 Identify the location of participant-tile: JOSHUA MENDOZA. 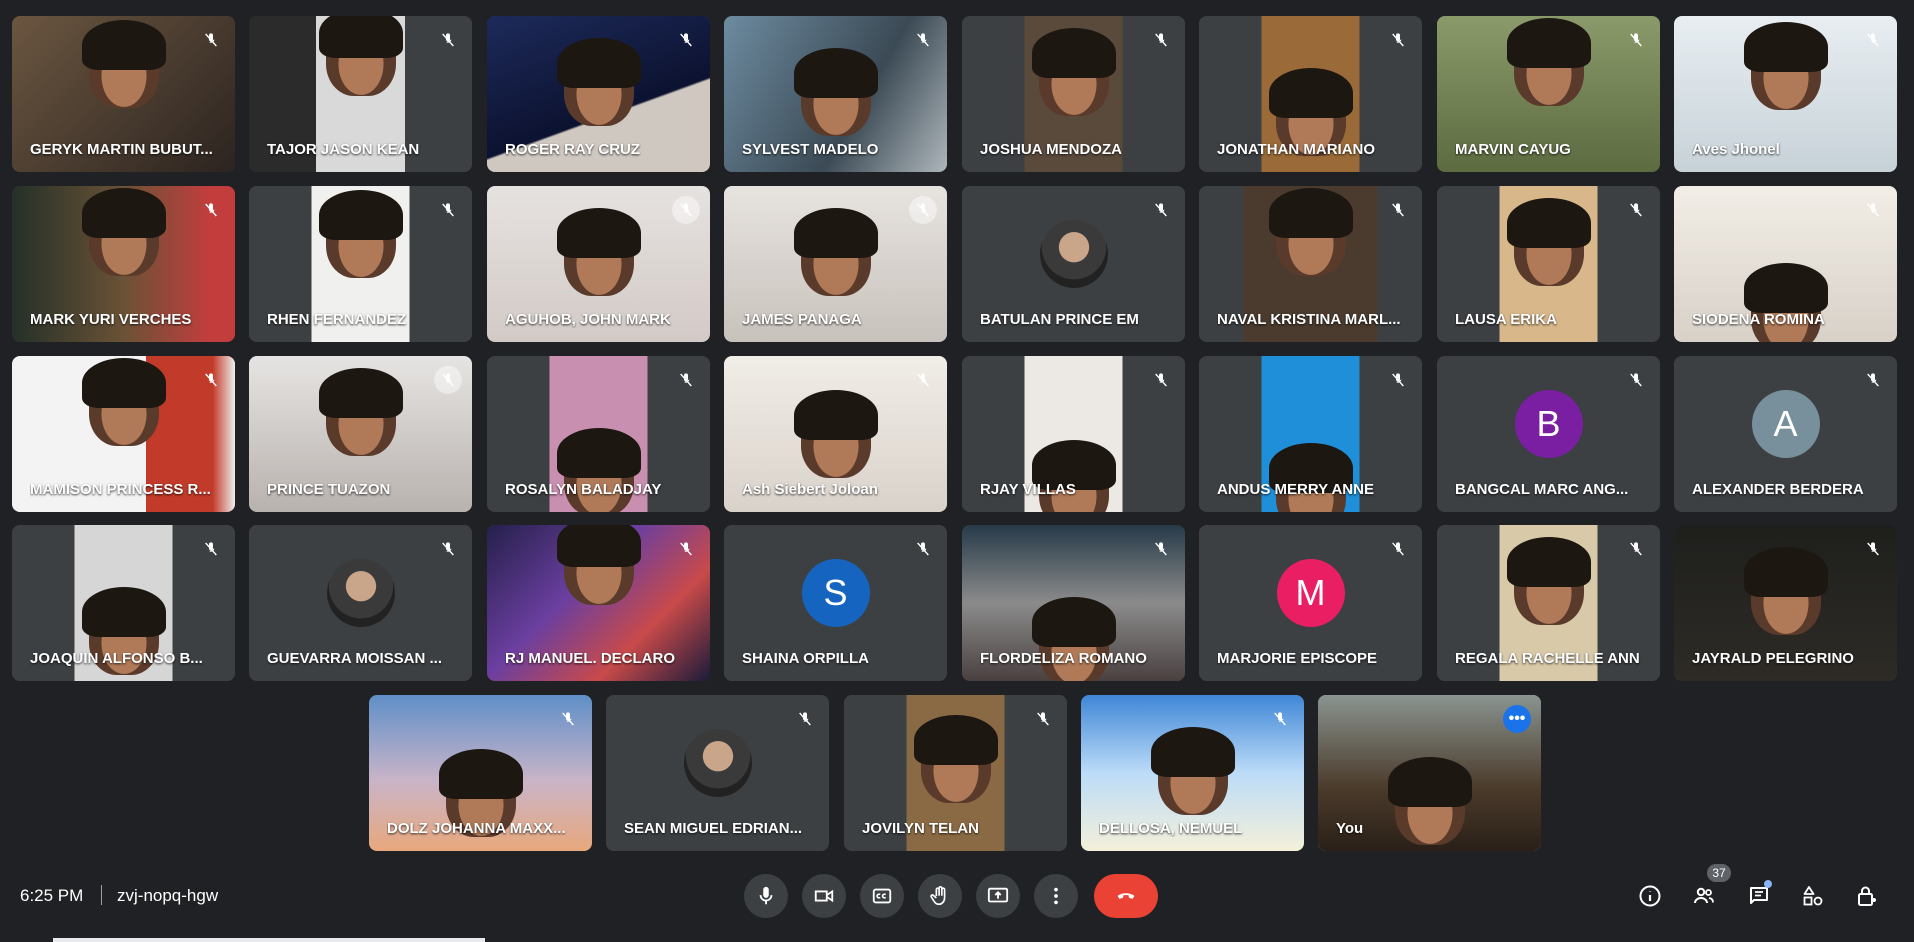
(1073, 94).